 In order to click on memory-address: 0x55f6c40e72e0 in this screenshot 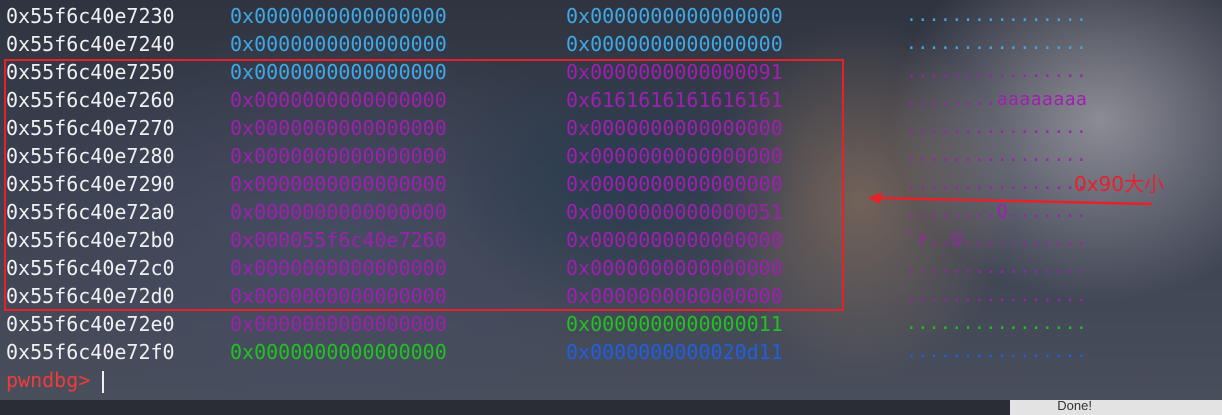, I will do `click(90, 324)`.